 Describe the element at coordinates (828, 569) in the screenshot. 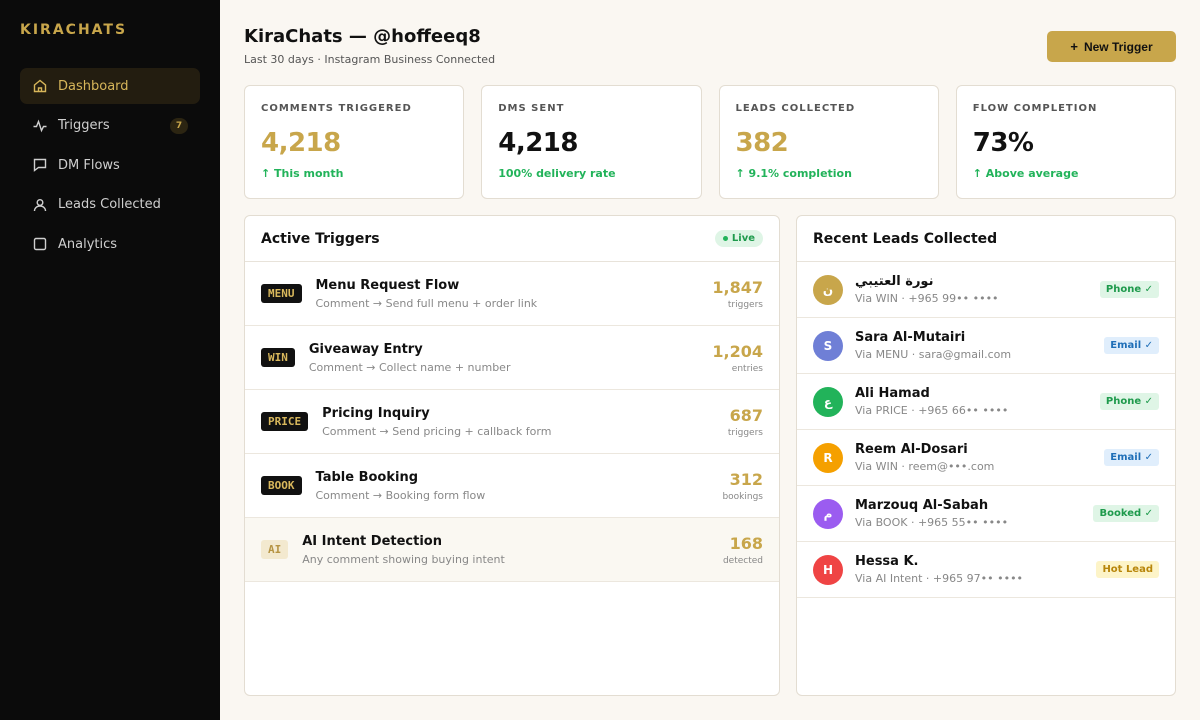

I see `avatar: H` at that location.